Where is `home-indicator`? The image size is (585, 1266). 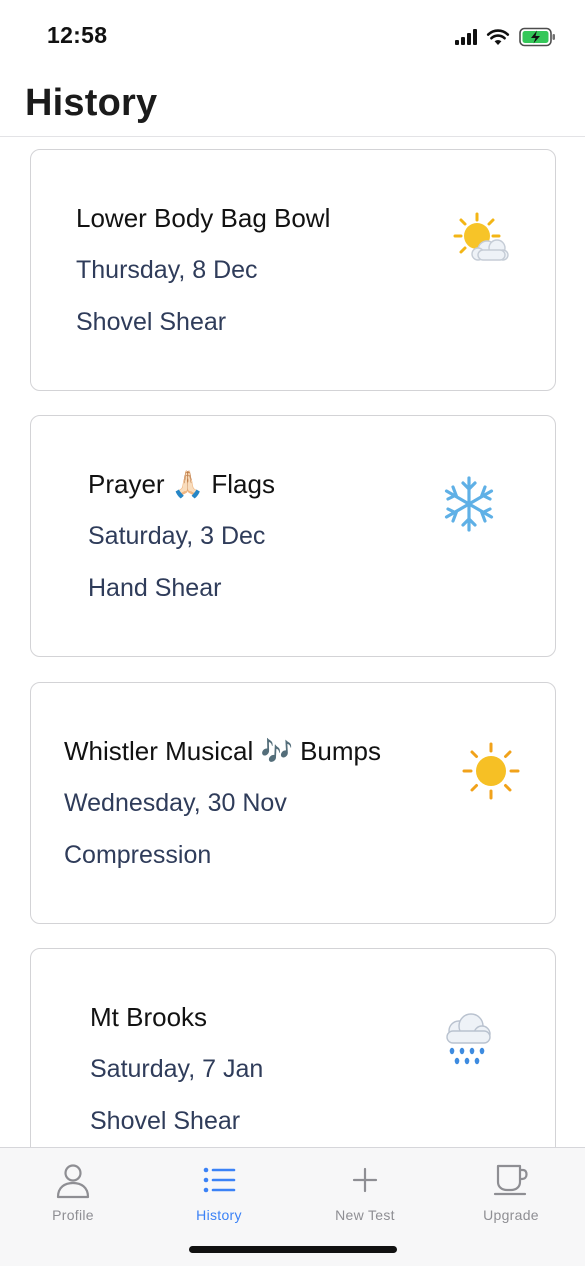 home-indicator is located at coordinates (293, 1249).